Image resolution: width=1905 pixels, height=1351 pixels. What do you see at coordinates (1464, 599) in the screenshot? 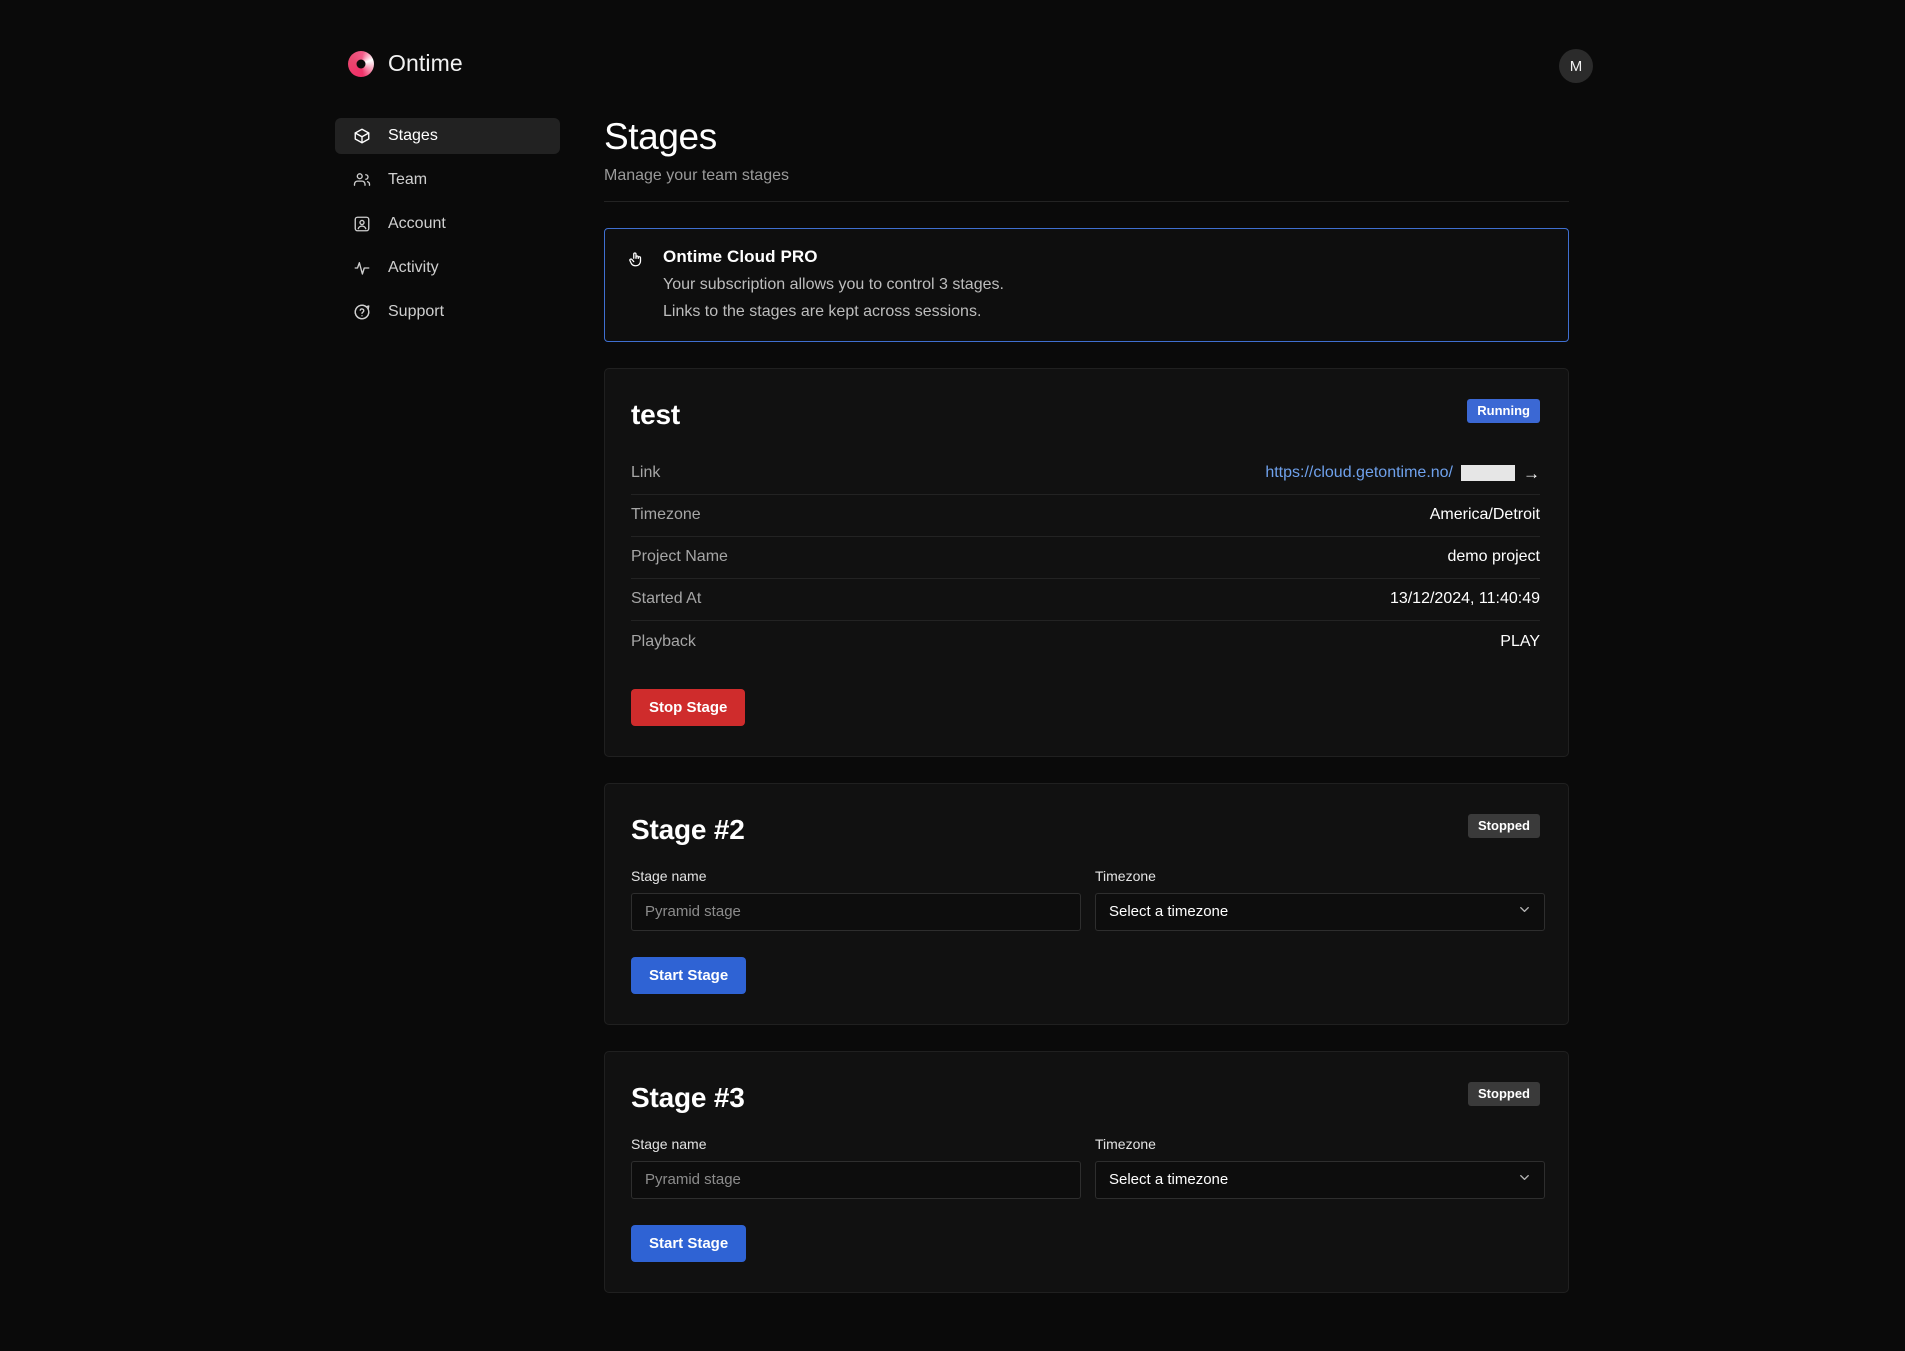
I see `detail-value: 13/12/2024, 11:40:49` at bounding box center [1464, 599].